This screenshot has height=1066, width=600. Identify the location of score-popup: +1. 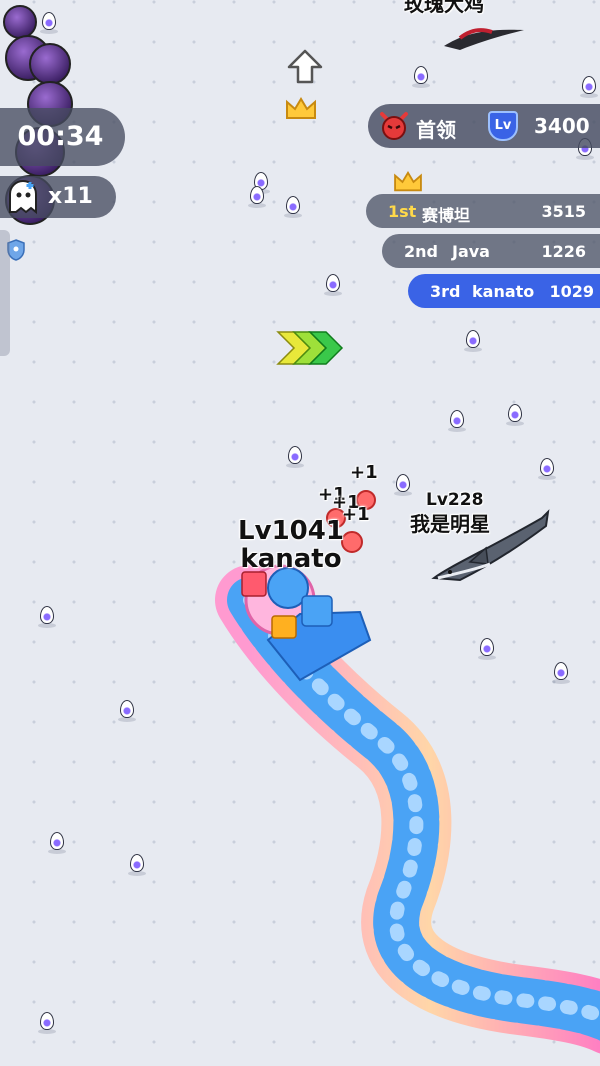
(364, 472).